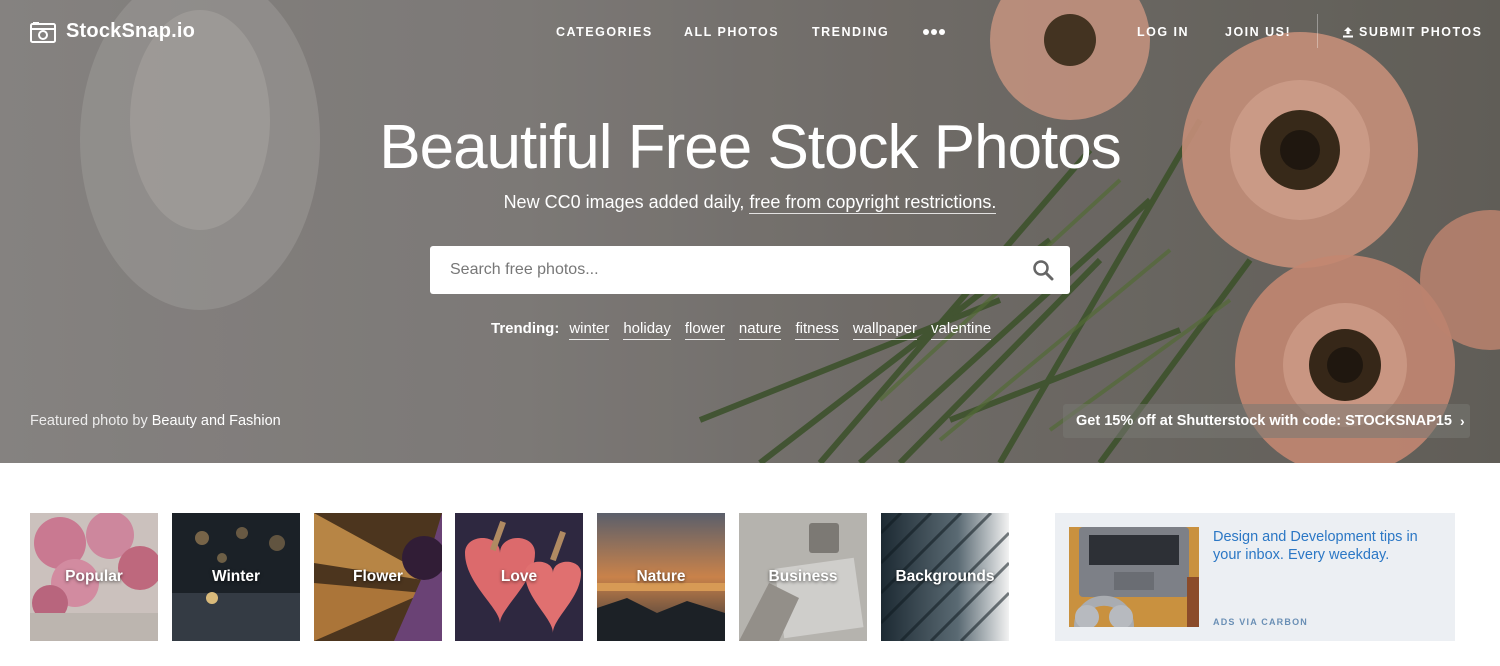 The width and height of the screenshot is (1500, 666). What do you see at coordinates (91, 421) in the screenshot?
I see `featured-prefix: Featured photo by` at bounding box center [91, 421].